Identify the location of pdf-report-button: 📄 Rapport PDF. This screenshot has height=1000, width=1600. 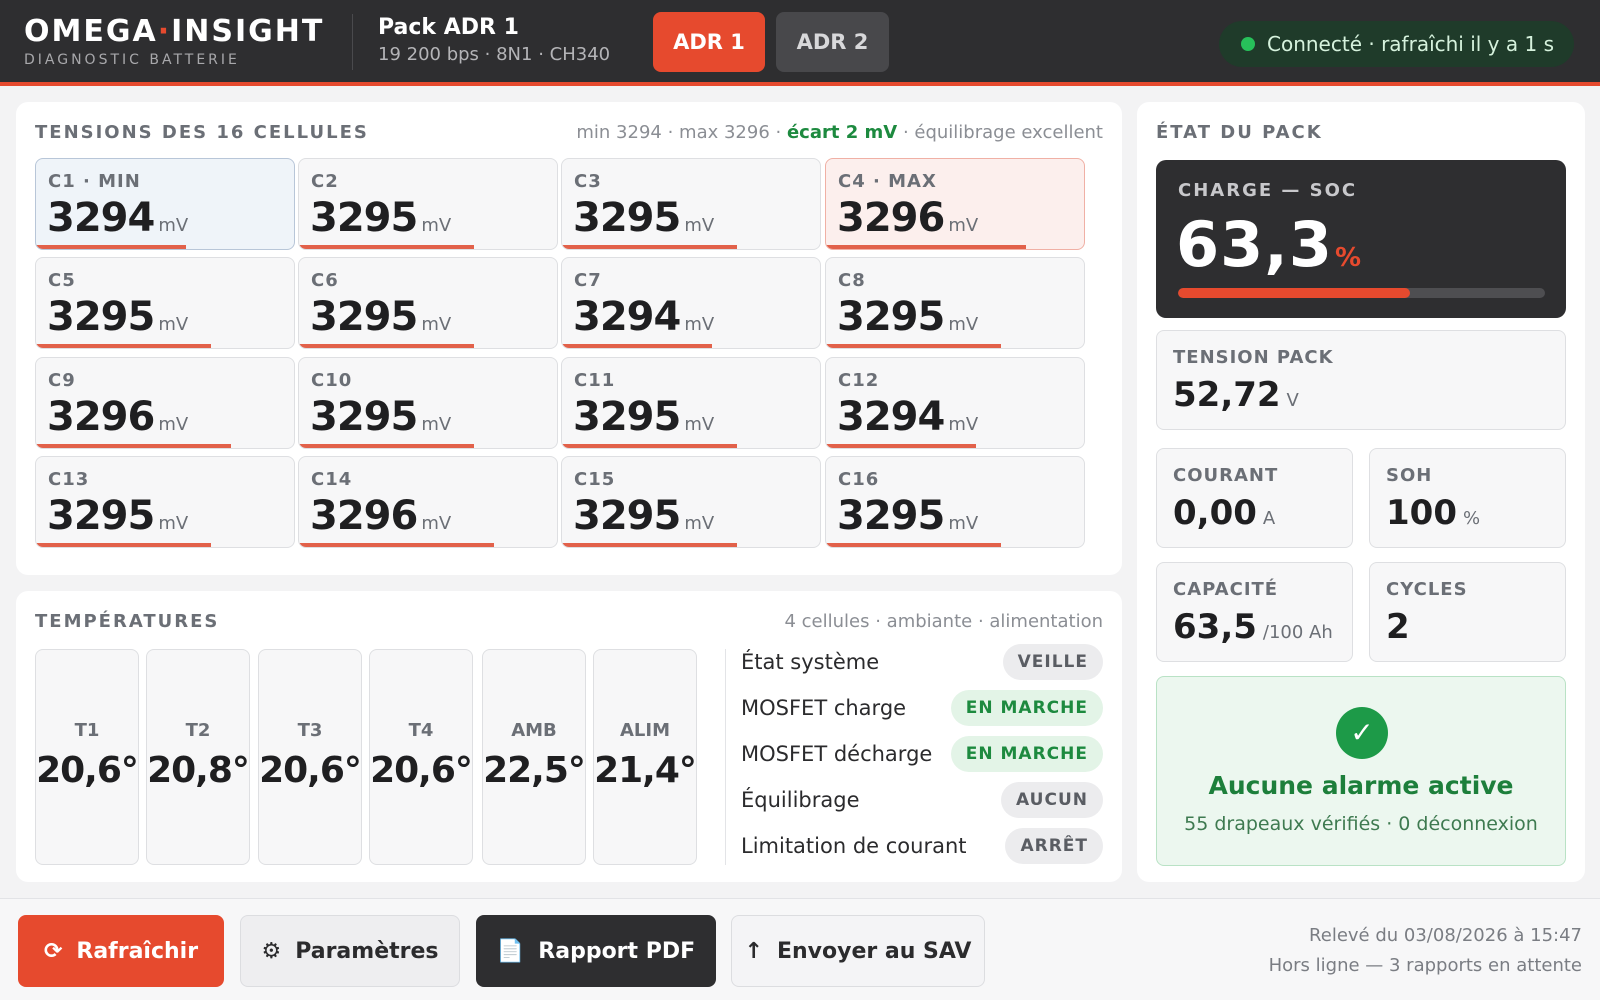
(596, 951).